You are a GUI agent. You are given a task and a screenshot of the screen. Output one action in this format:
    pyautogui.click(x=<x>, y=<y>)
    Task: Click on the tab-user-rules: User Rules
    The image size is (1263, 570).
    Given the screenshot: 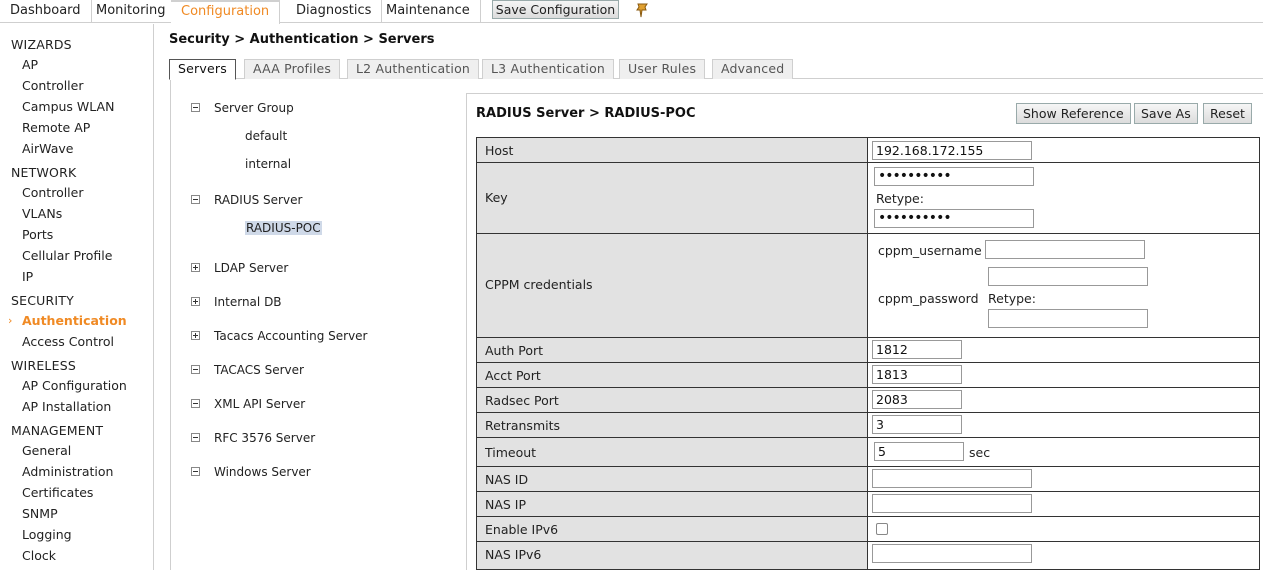 What is the action you would take?
    pyautogui.click(x=662, y=69)
    